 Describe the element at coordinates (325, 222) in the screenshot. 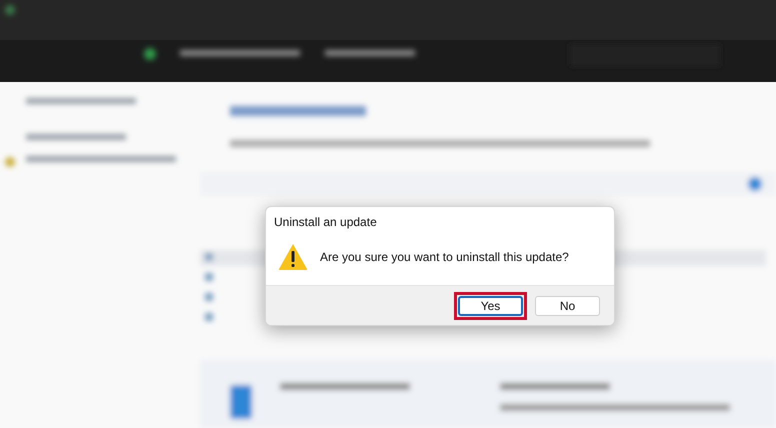

I see `dialog-title: Uninstall an update` at that location.